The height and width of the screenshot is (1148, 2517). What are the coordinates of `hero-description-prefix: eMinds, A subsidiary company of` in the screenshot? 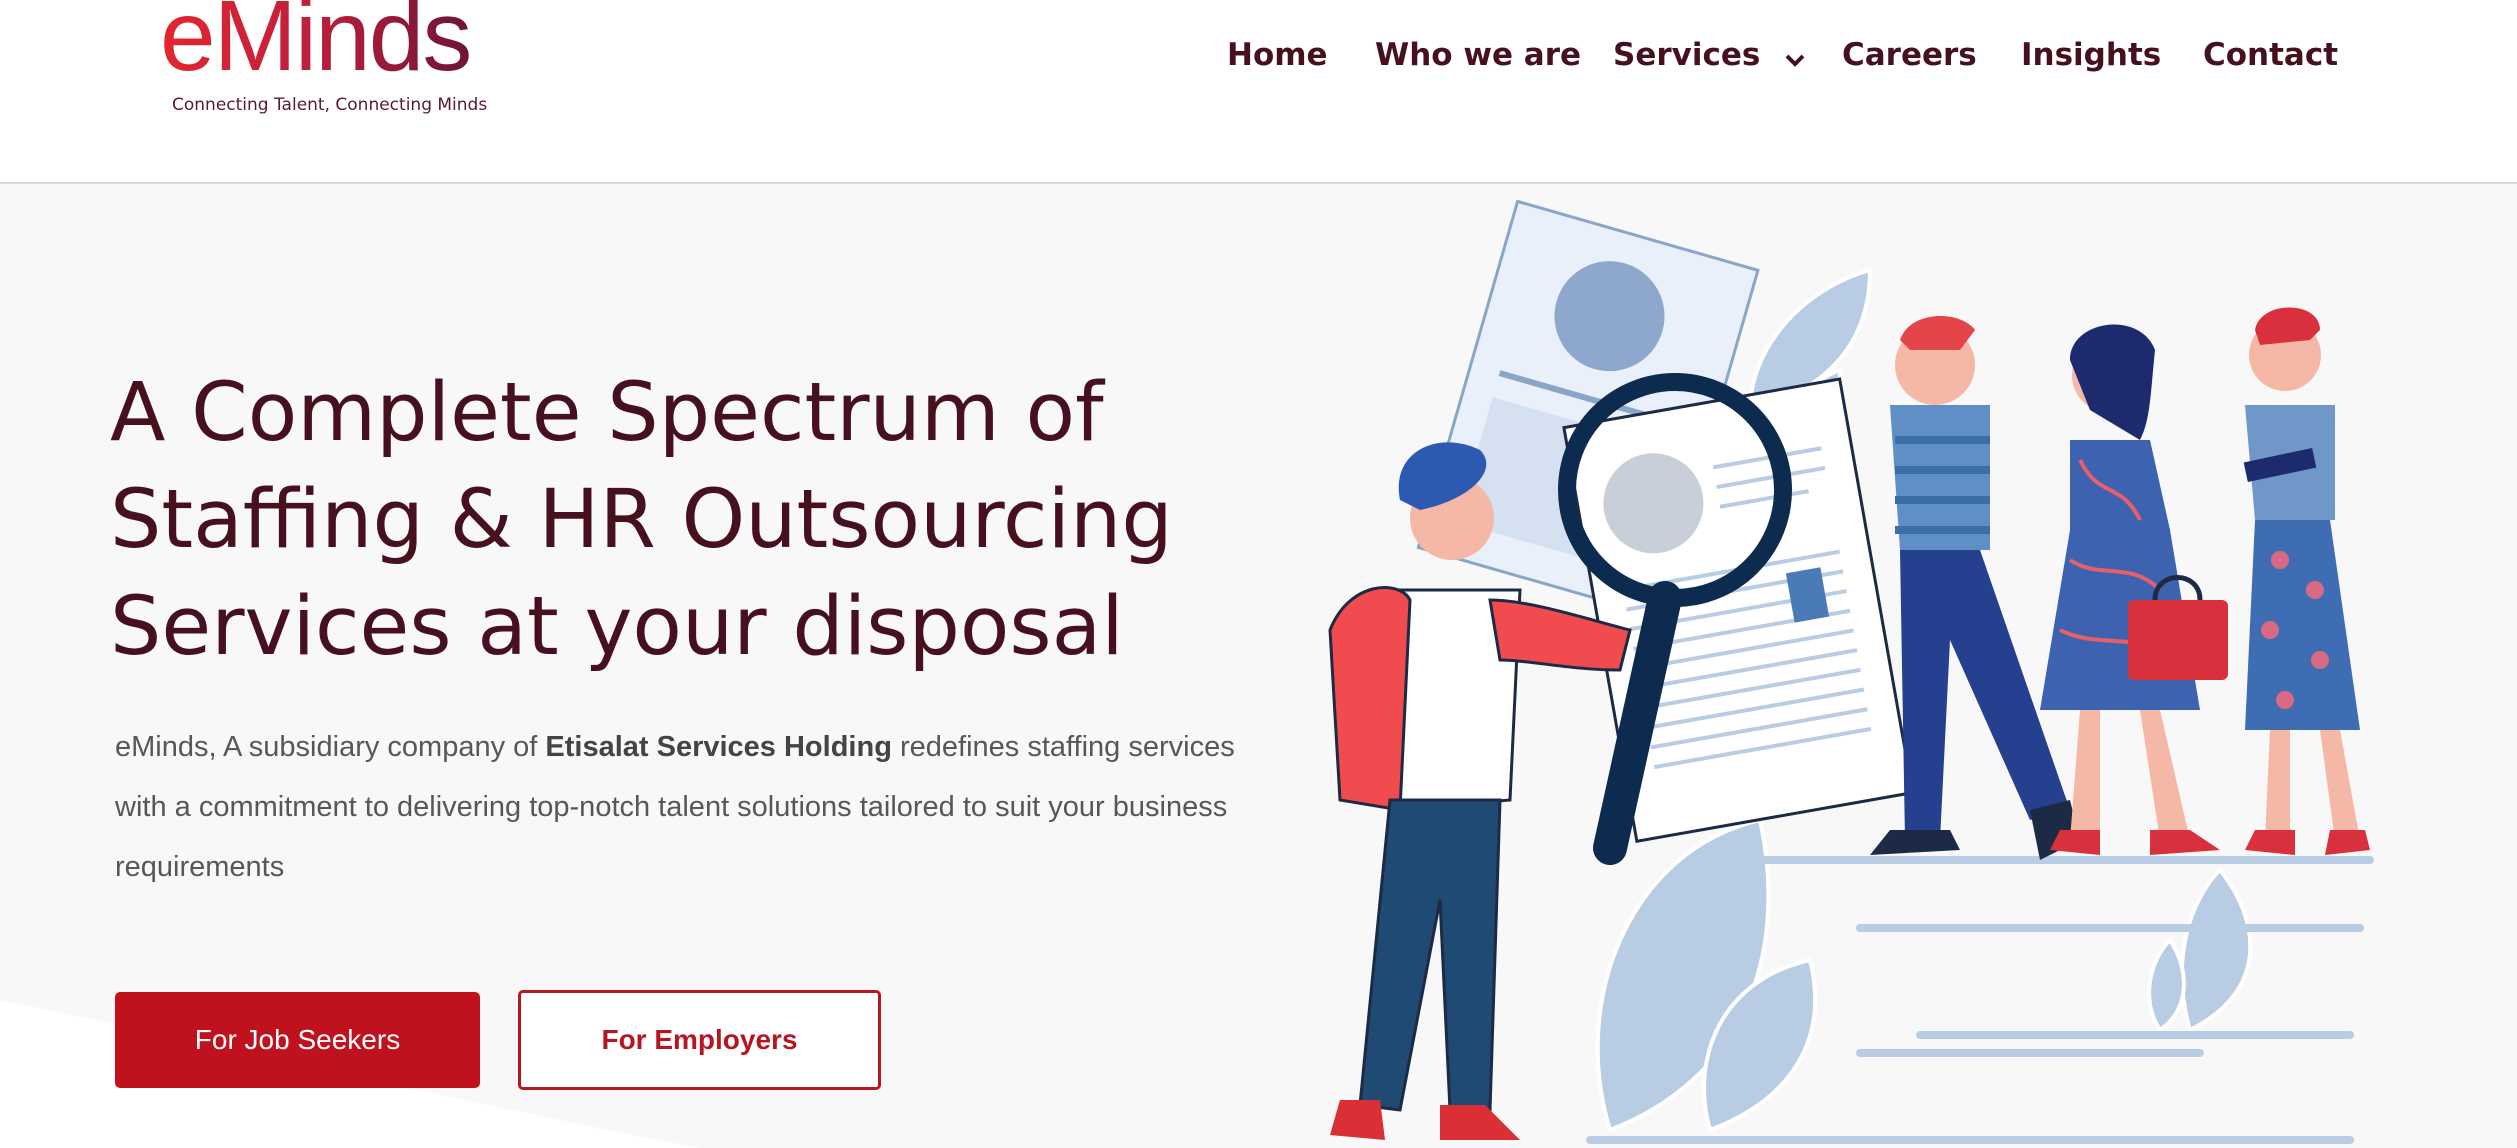 It's located at (330, 747).